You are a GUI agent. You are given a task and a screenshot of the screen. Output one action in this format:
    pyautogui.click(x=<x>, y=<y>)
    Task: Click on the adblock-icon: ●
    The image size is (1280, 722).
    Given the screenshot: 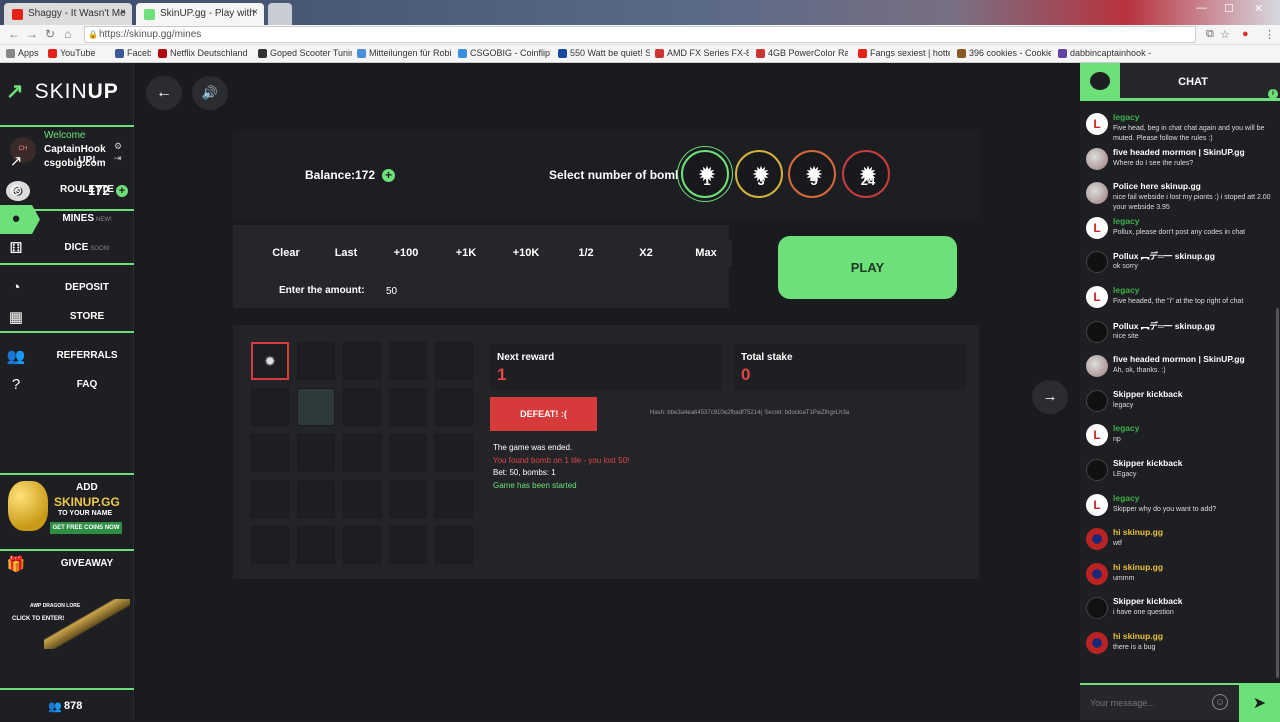 What is the action you would take?
    pyautogui.click(x=1245, y=34)
    